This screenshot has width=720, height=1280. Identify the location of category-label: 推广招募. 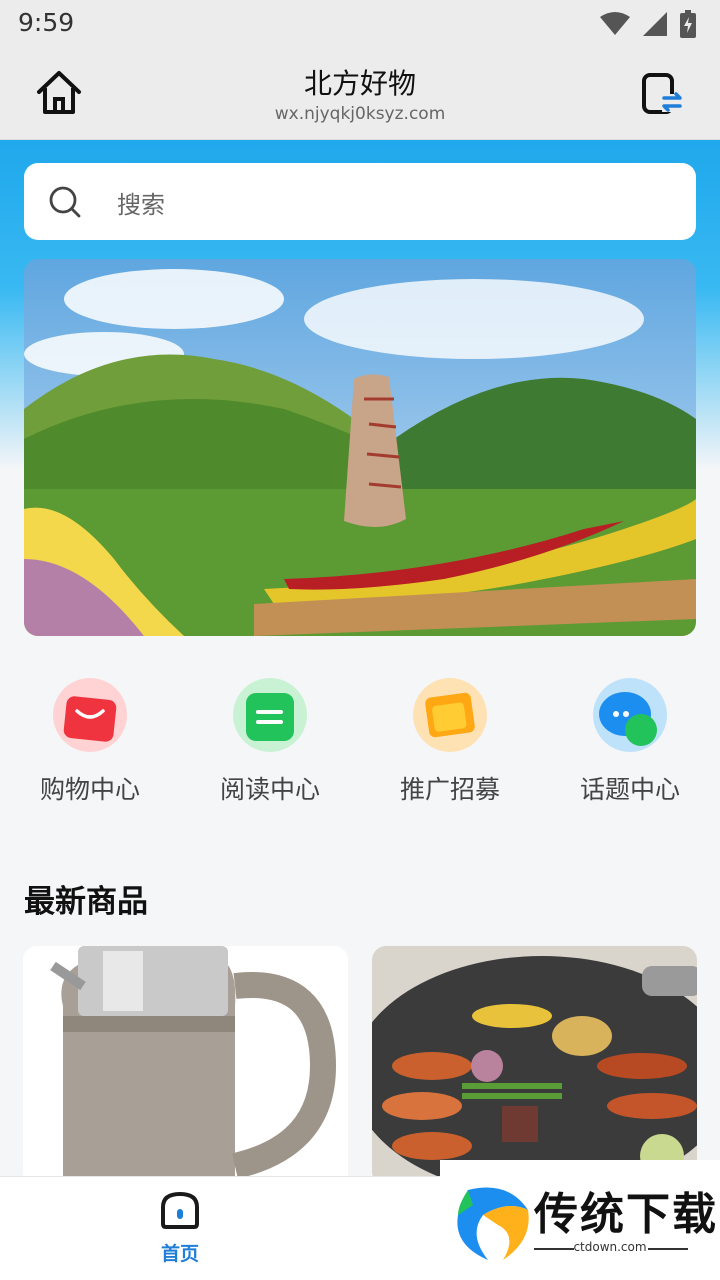
(449, 789).